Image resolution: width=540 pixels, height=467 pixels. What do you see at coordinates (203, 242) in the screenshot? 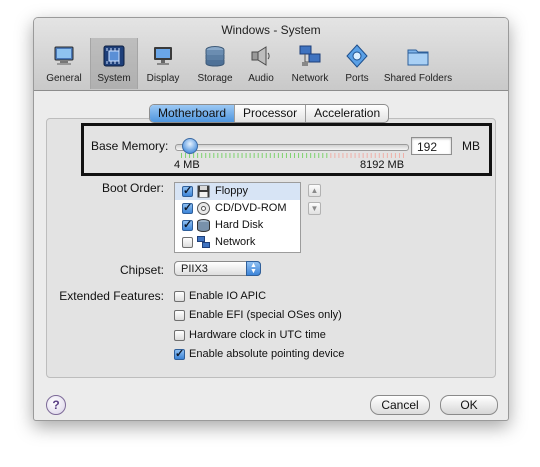
I see `network-card-icon` at bounding box center [203, 242].